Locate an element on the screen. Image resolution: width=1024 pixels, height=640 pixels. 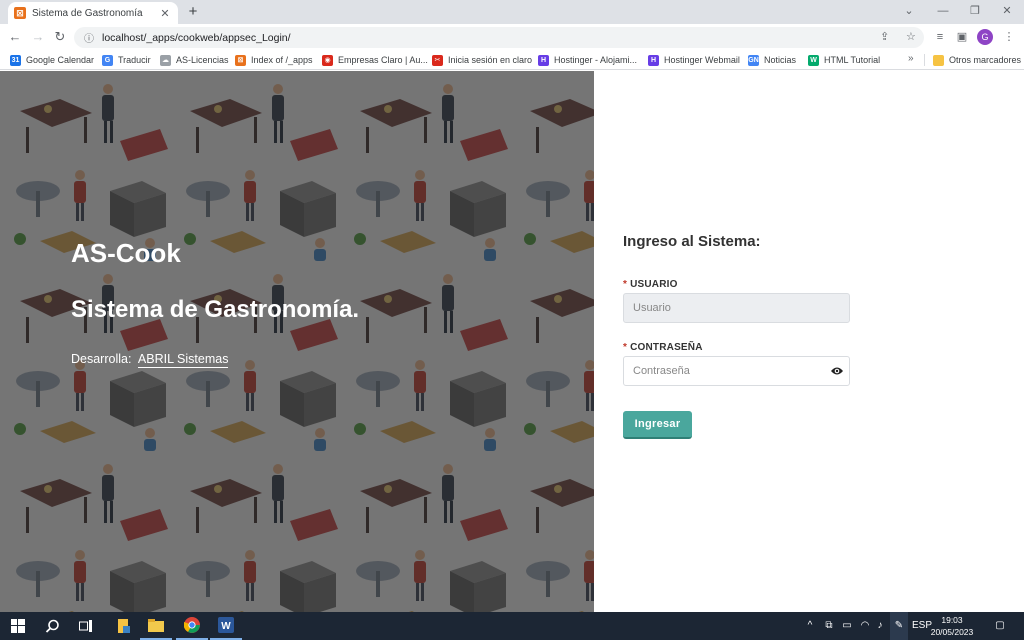
minimize-window-icon: — is located at coordinates (943, 12).